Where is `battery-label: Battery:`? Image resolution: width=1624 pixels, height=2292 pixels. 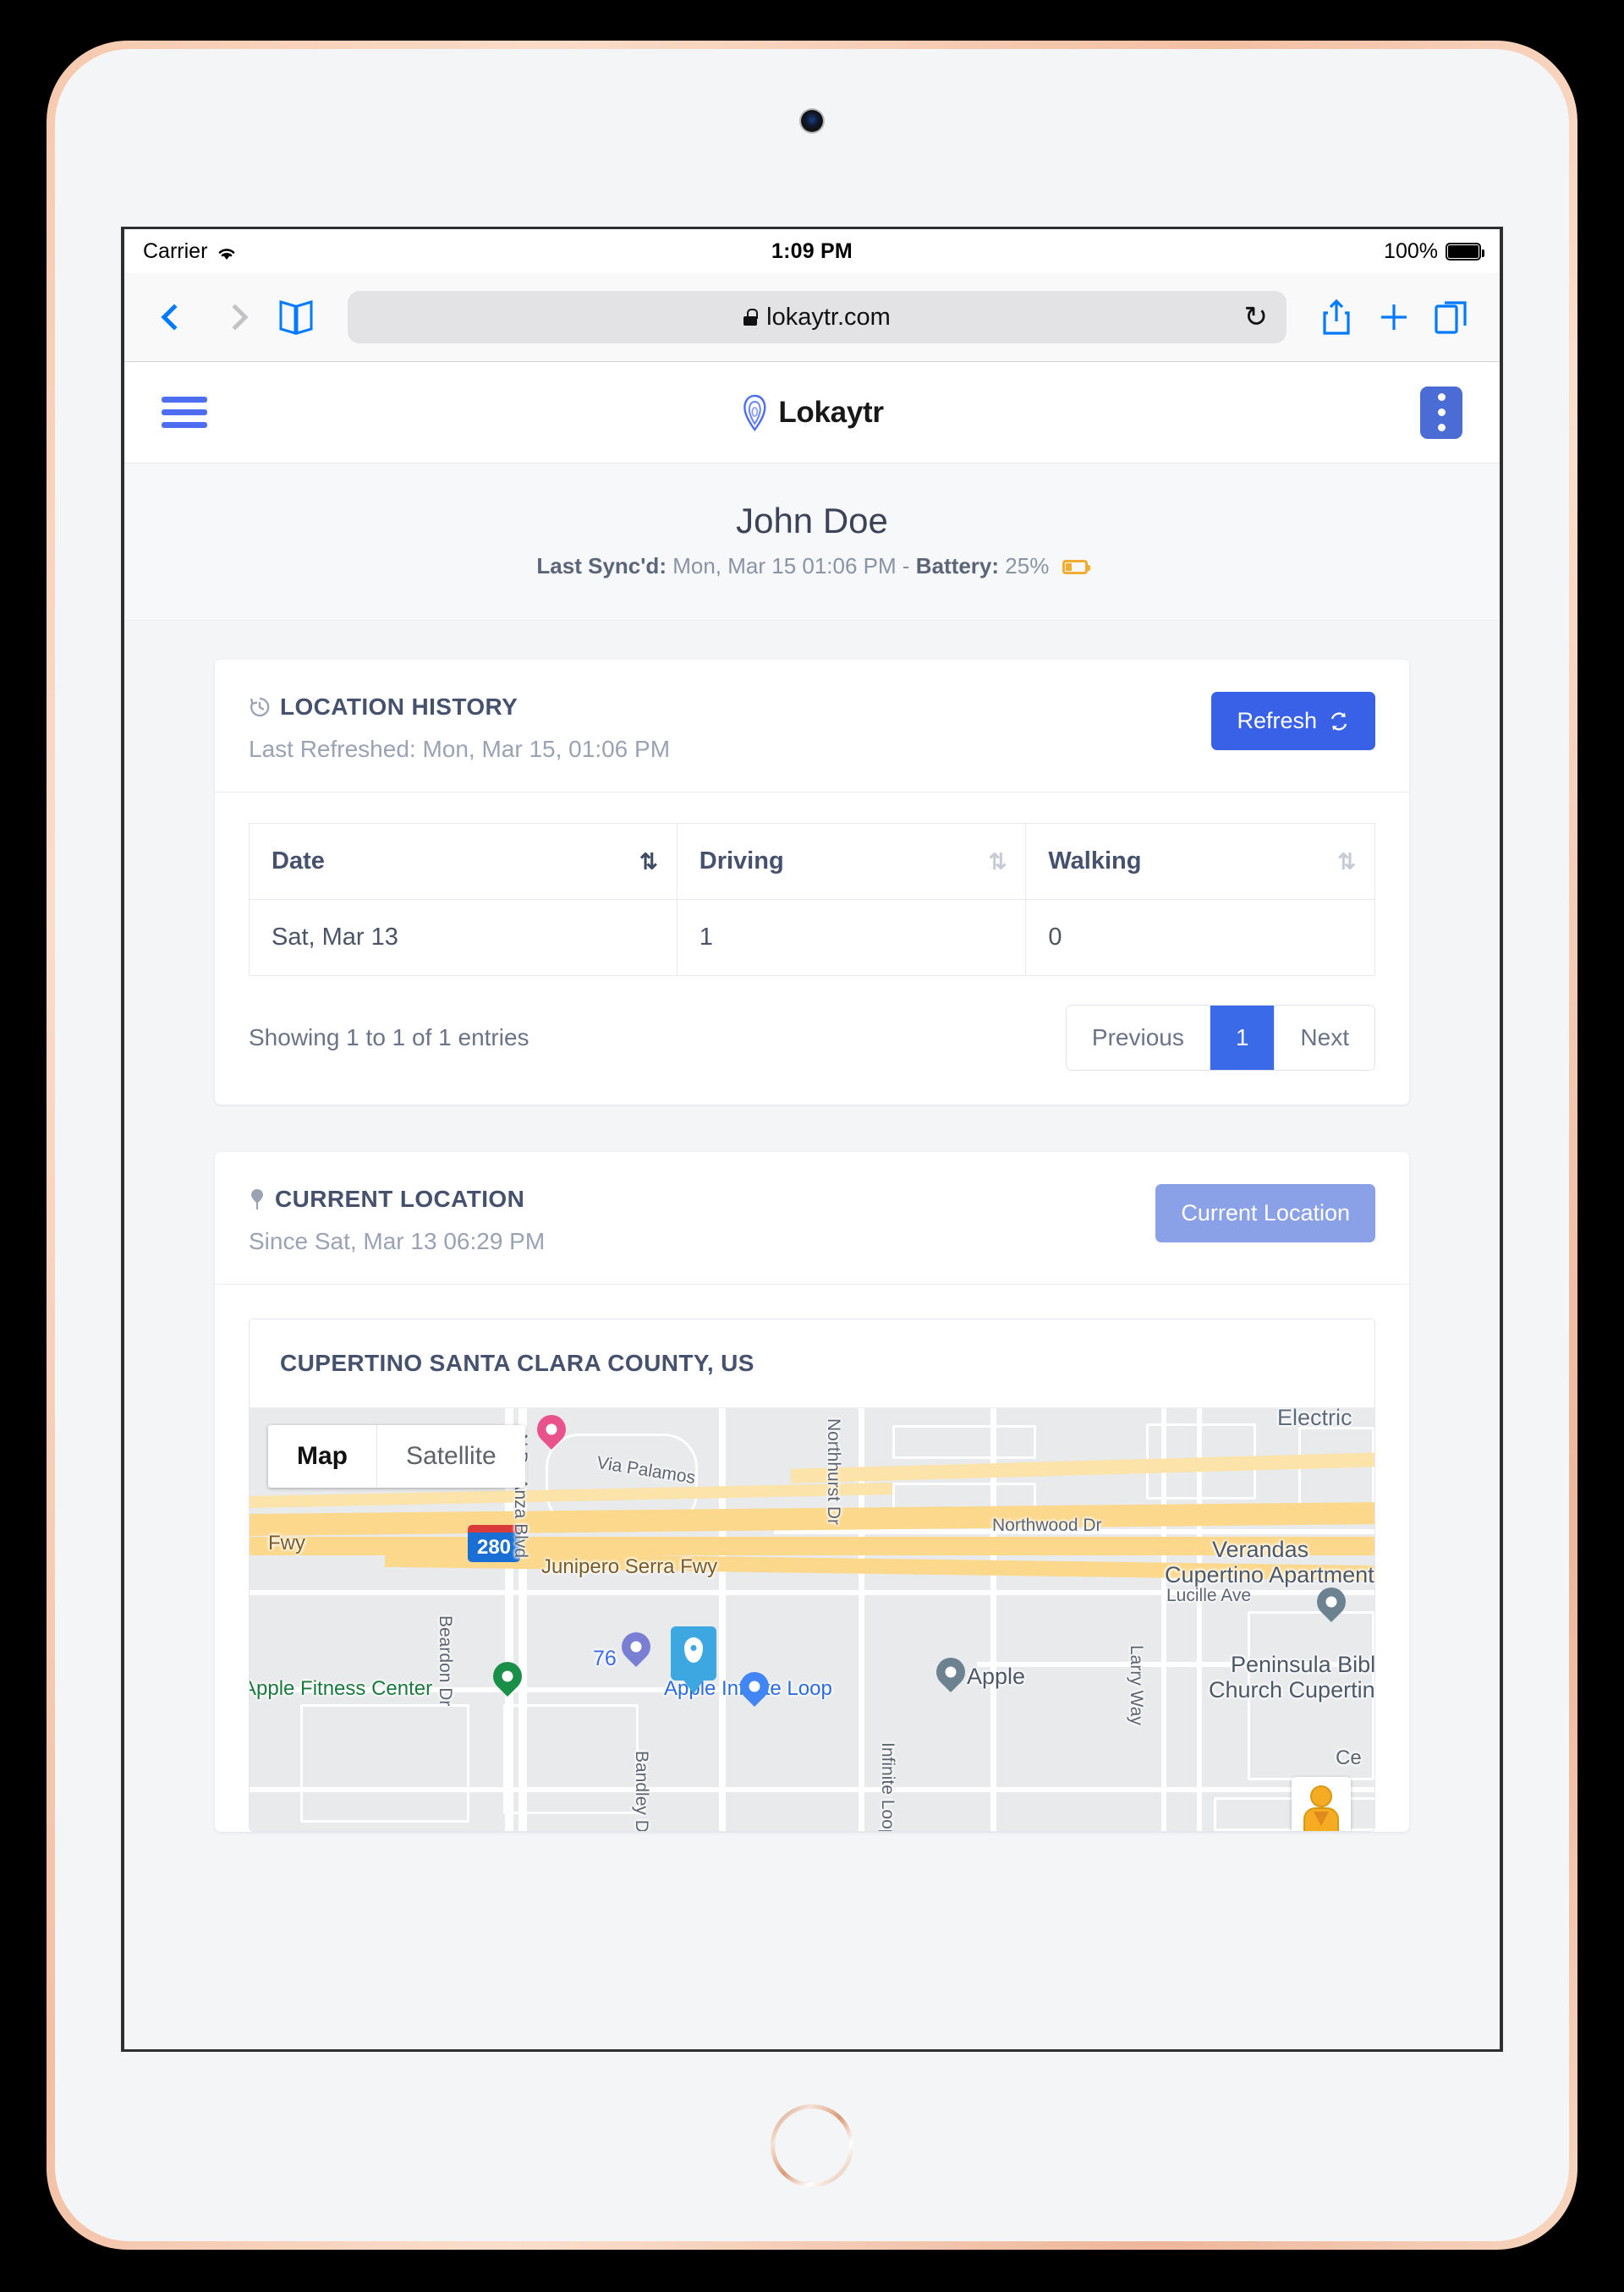 battery-label: Battery: is located at coordinates (958, 565).